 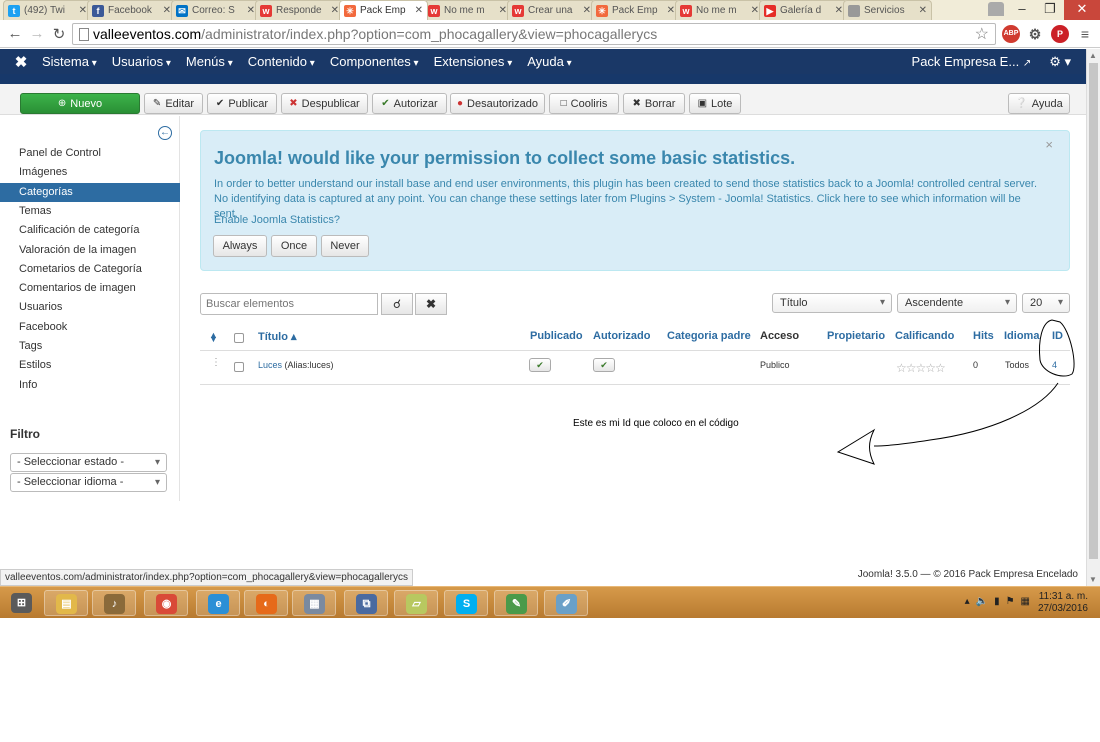 What do you see at coordinates (1063, 603) in the screenshot?
I see `clock: 11:31 a. m. 27/03/2016` at bounding box center [1063, 603].